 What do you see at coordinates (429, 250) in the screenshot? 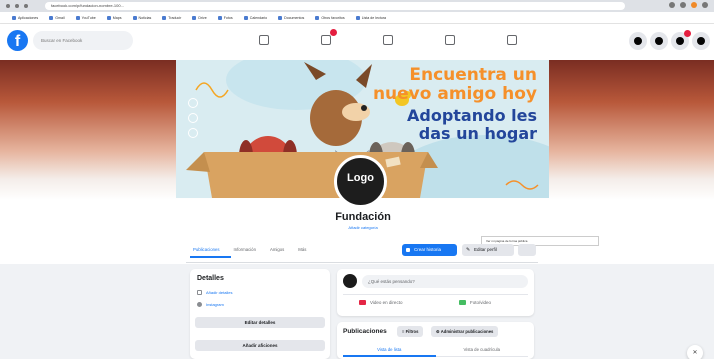
I see `create-story-button: Crear historia` at bounding box center [429, 250].